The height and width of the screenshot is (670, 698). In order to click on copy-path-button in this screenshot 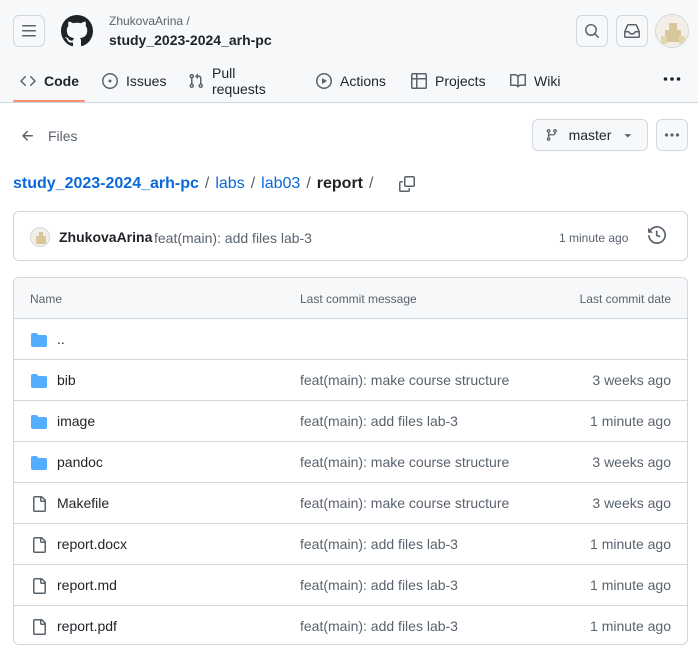, I will do `click(407, 184)`.